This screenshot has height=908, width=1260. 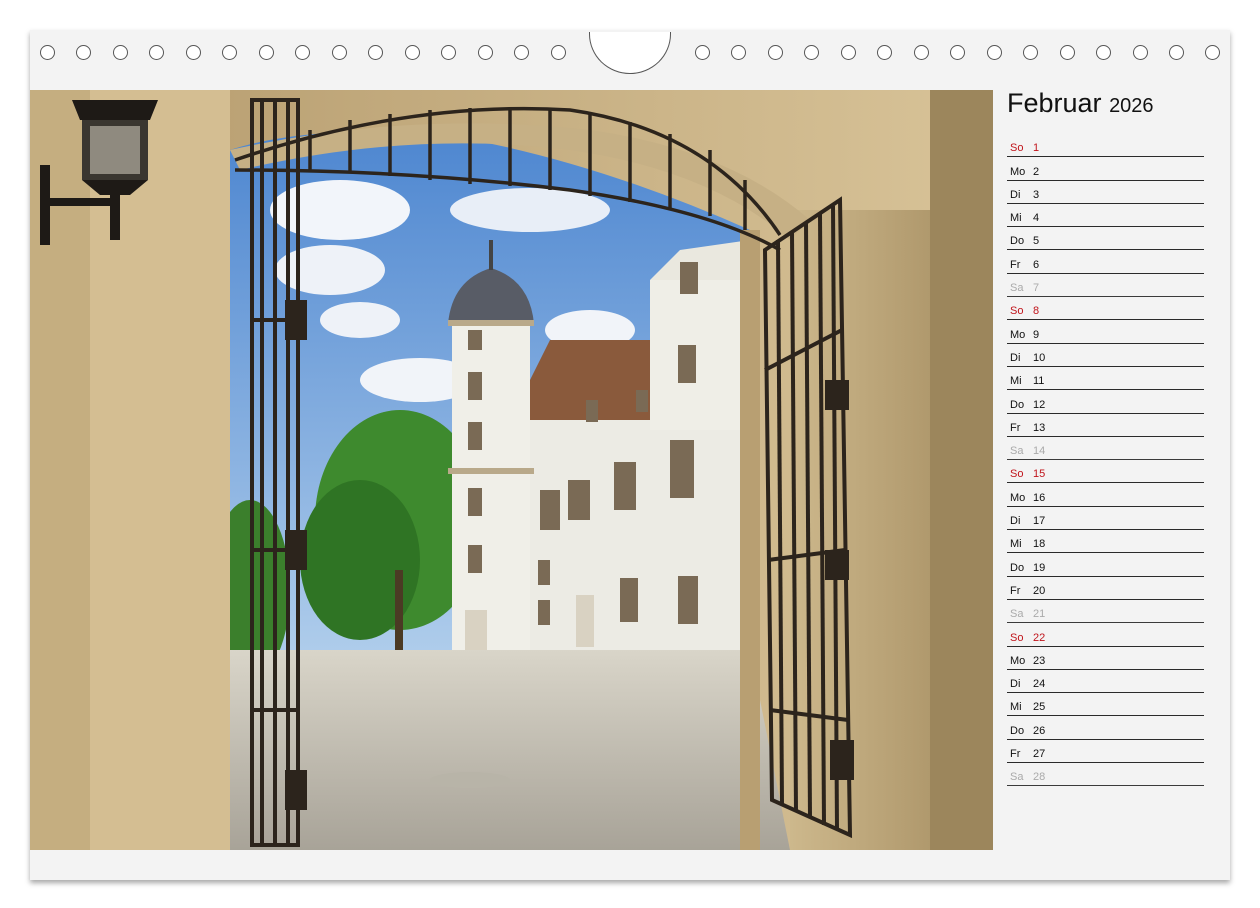 I want to click on day-row: Mi 11, so click(x=1105, y=379).